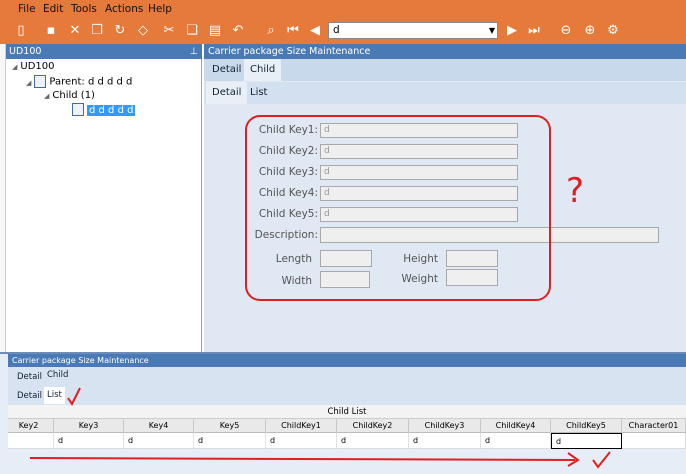 The height and width of the screenshot is (474, 686). I want to click on annotation-arrow-line, so click(302, 459).